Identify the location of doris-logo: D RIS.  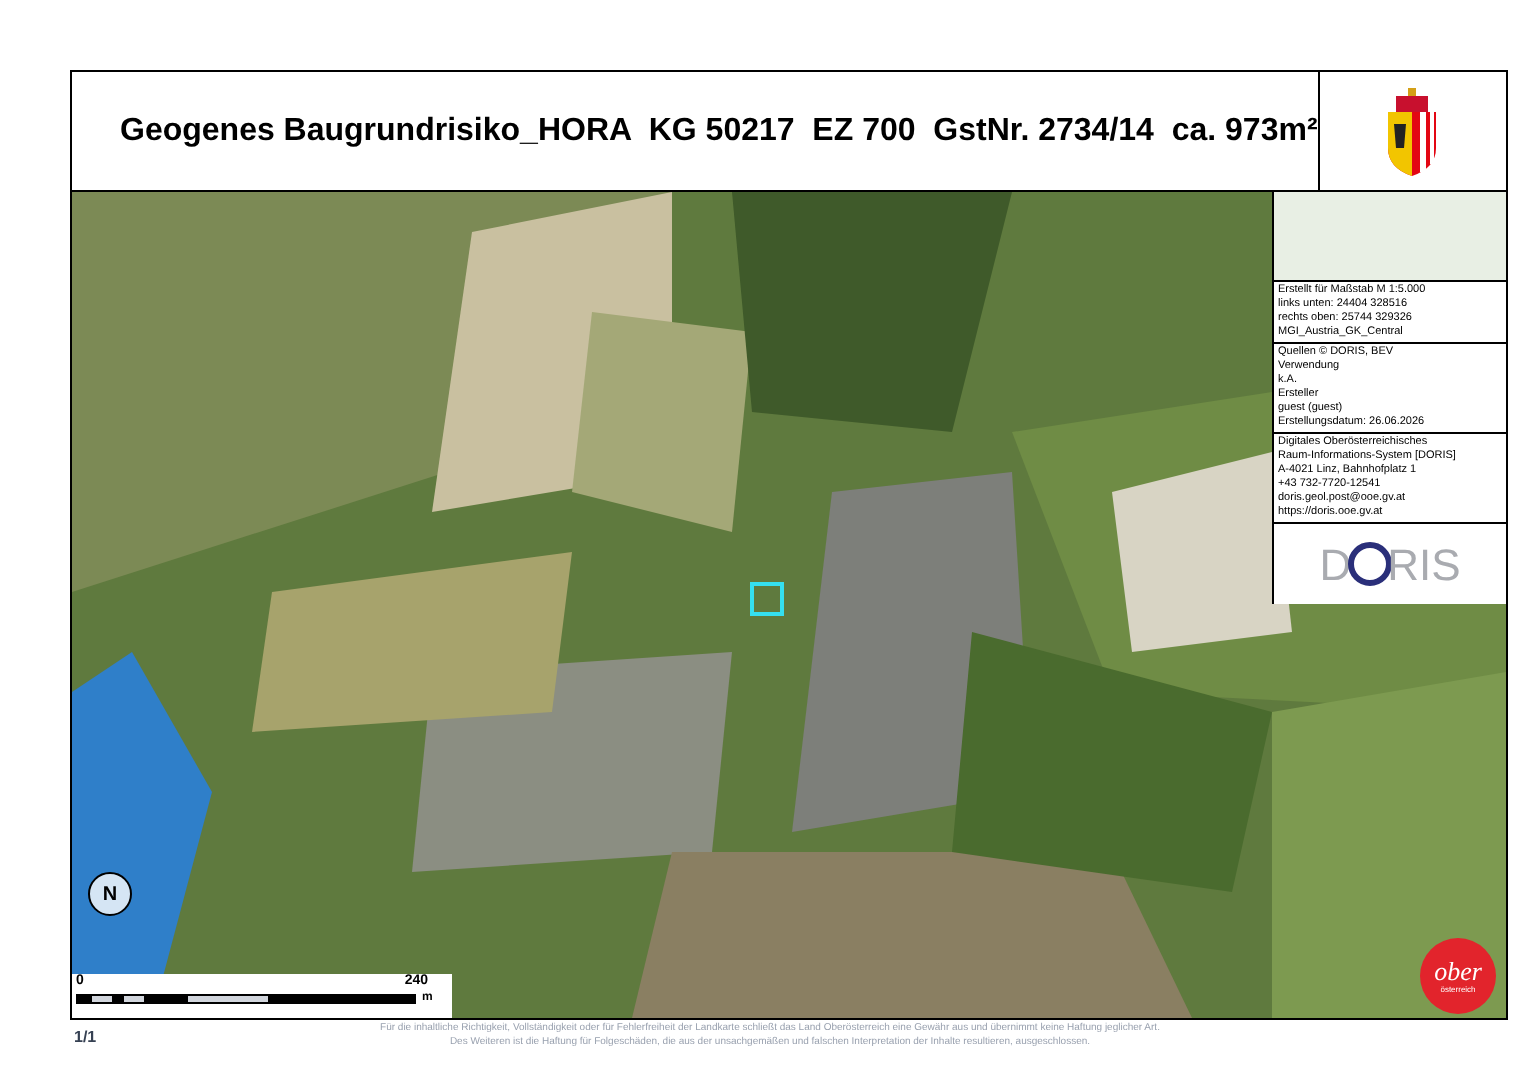
(1390, 565).